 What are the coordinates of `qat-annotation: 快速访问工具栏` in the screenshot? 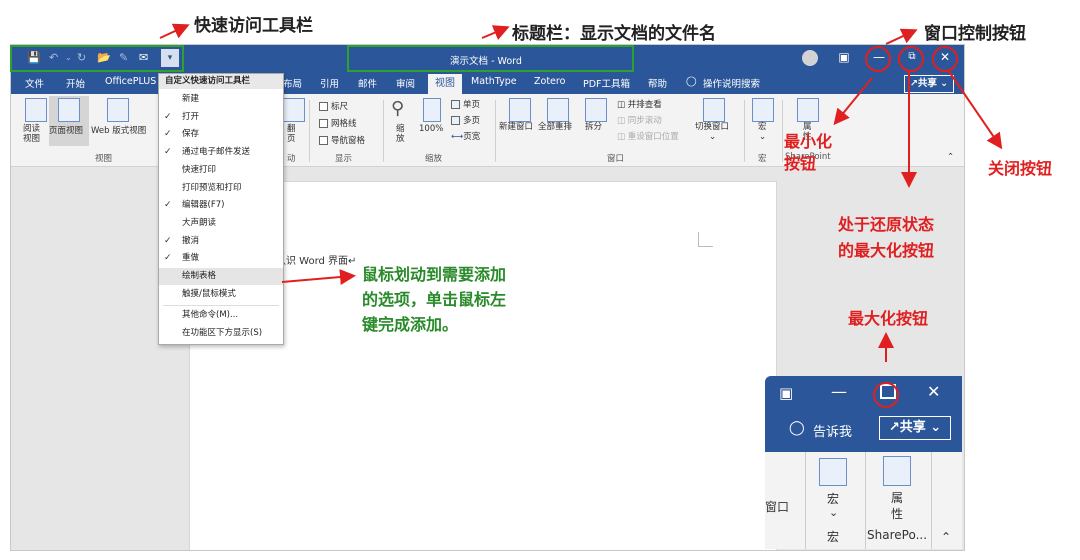 It's located at (253, 26).